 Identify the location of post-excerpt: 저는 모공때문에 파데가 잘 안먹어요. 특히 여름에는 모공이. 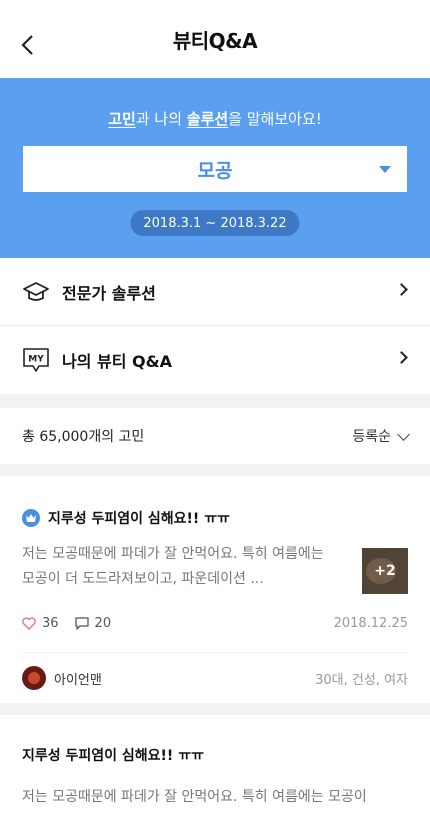
(194, 797).